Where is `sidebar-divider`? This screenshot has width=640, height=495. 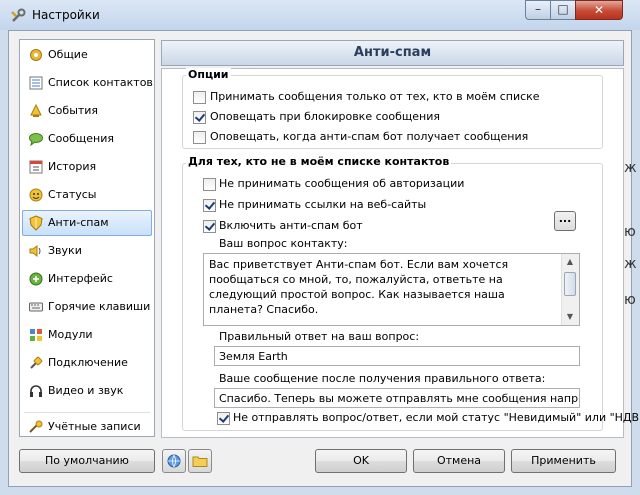
sidebar-divider is located at coordinates (87, 412).